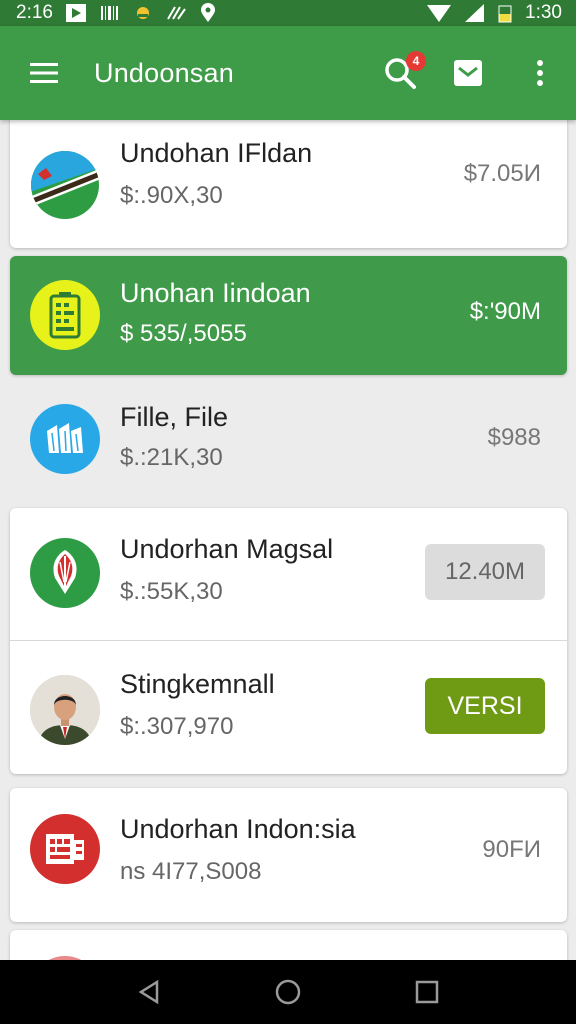  What do you see at coordinates (485, 572) in the screenshot?
I see `value-chip: 12.40M` at bounding box center [485, 572].